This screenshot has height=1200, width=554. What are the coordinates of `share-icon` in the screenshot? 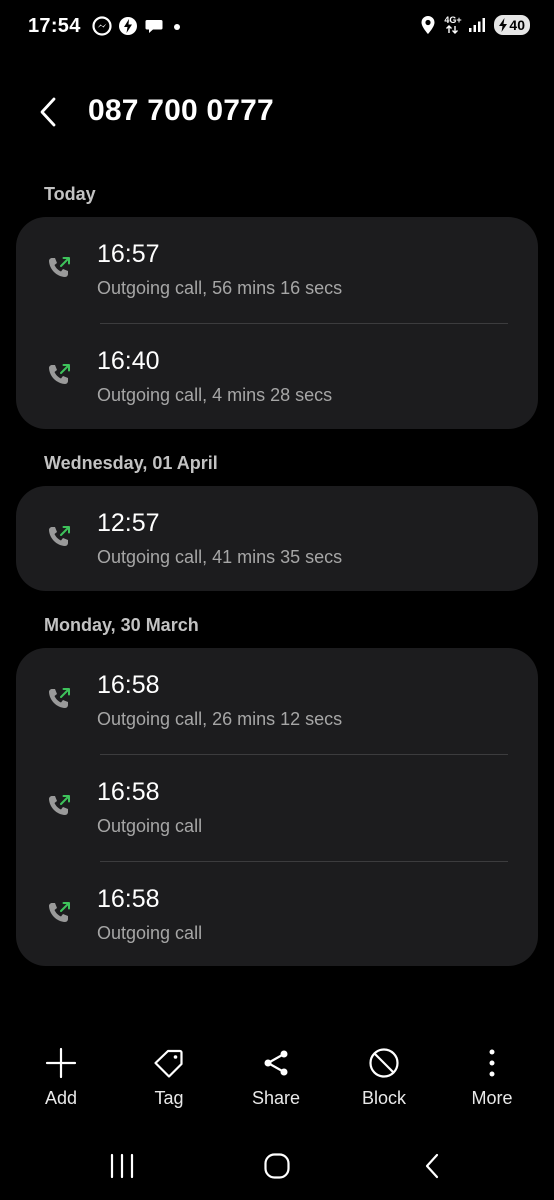 It's located at (276, 1063).